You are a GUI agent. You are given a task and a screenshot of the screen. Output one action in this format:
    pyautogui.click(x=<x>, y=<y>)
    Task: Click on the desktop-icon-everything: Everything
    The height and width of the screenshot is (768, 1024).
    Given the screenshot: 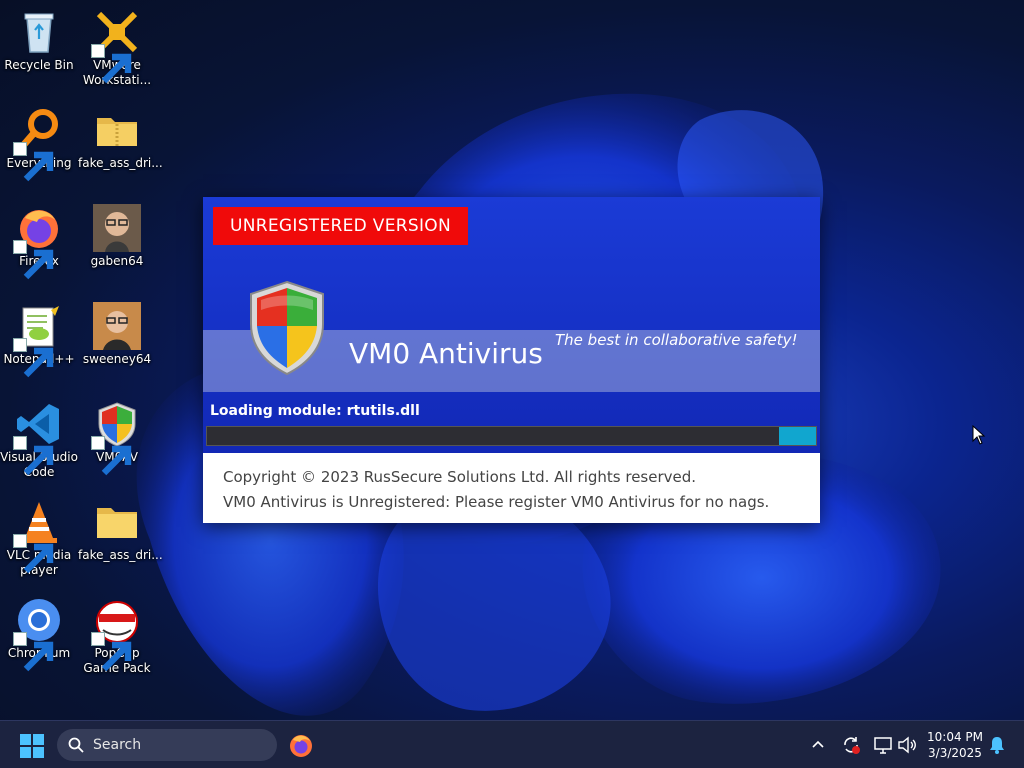 What is the action you would take?
    pyautogui.click(x=39, y=144)
    